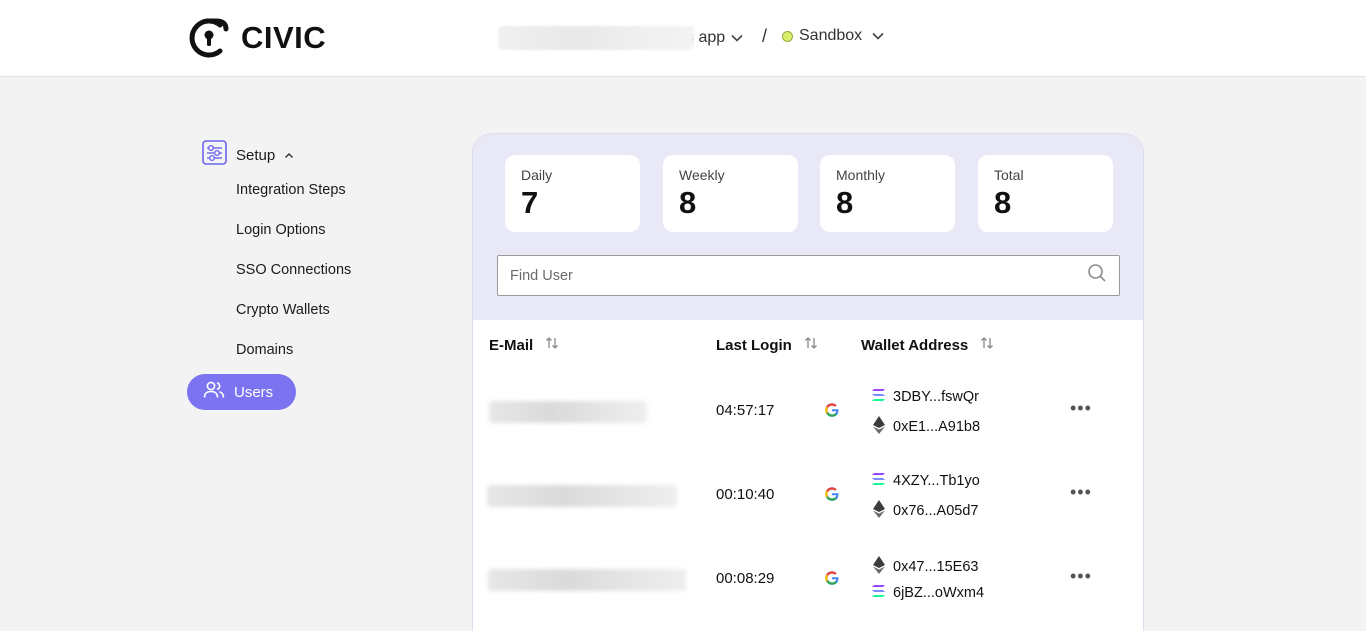 This screenshot has height=631, width=1366. I want to click on find-user-input, so click(798, 275).